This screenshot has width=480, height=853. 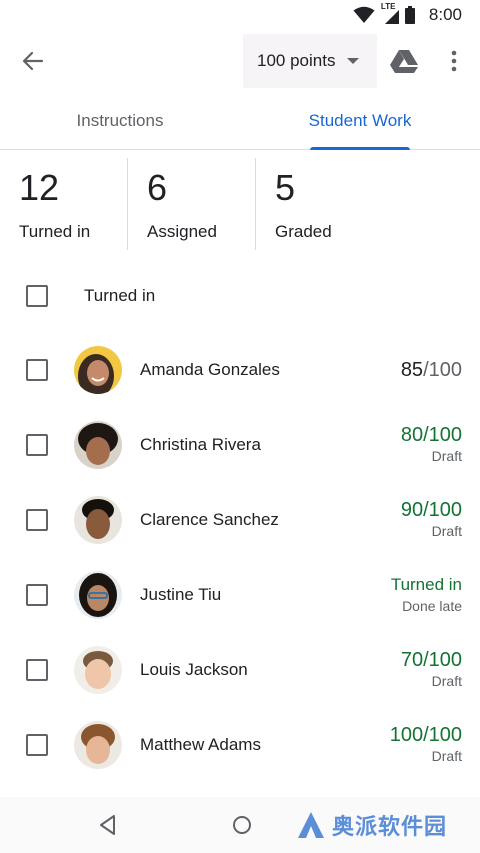 What do you see at coordinates (182, 231) in the screenshot?
I see `stat-label: Assigned` at bounding box center [182, 231].